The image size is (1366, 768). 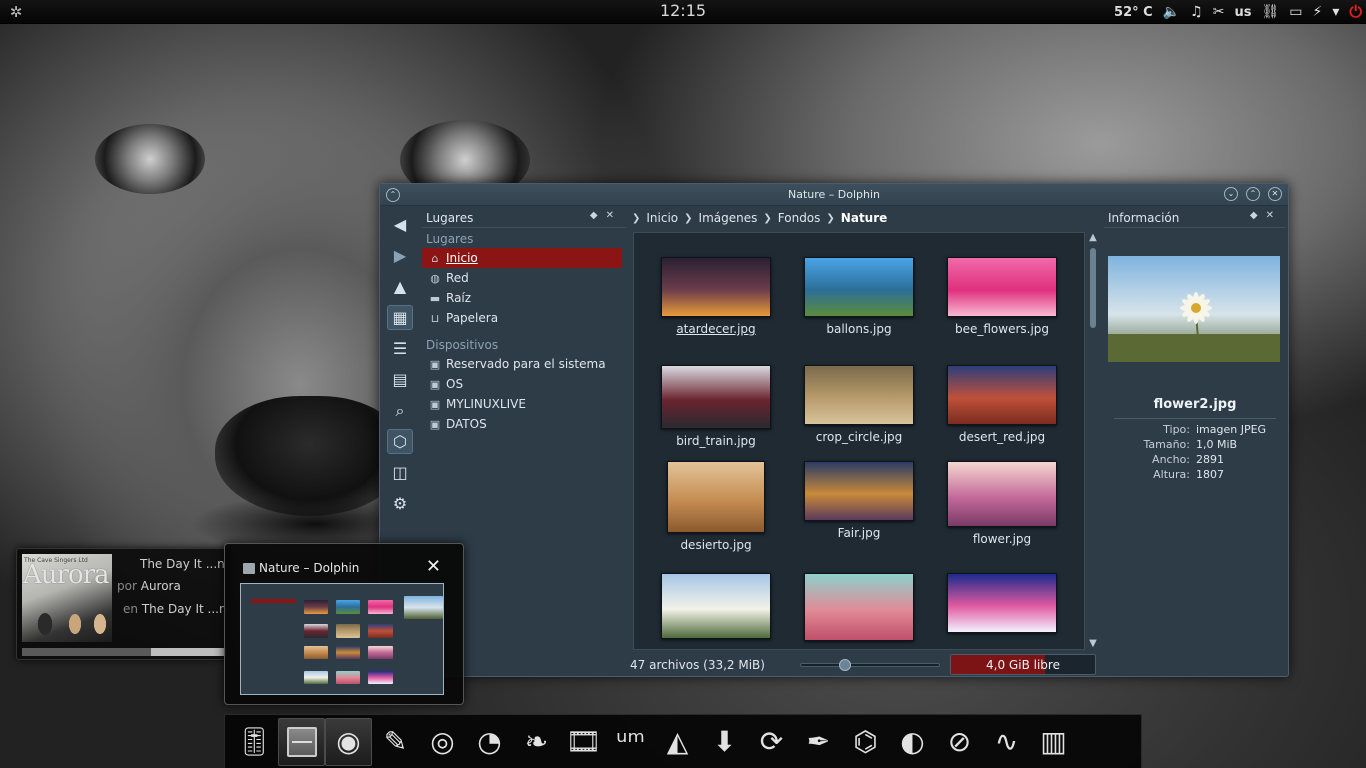 I want to click on update-icon: ⟳, so click(x=771, y=742).